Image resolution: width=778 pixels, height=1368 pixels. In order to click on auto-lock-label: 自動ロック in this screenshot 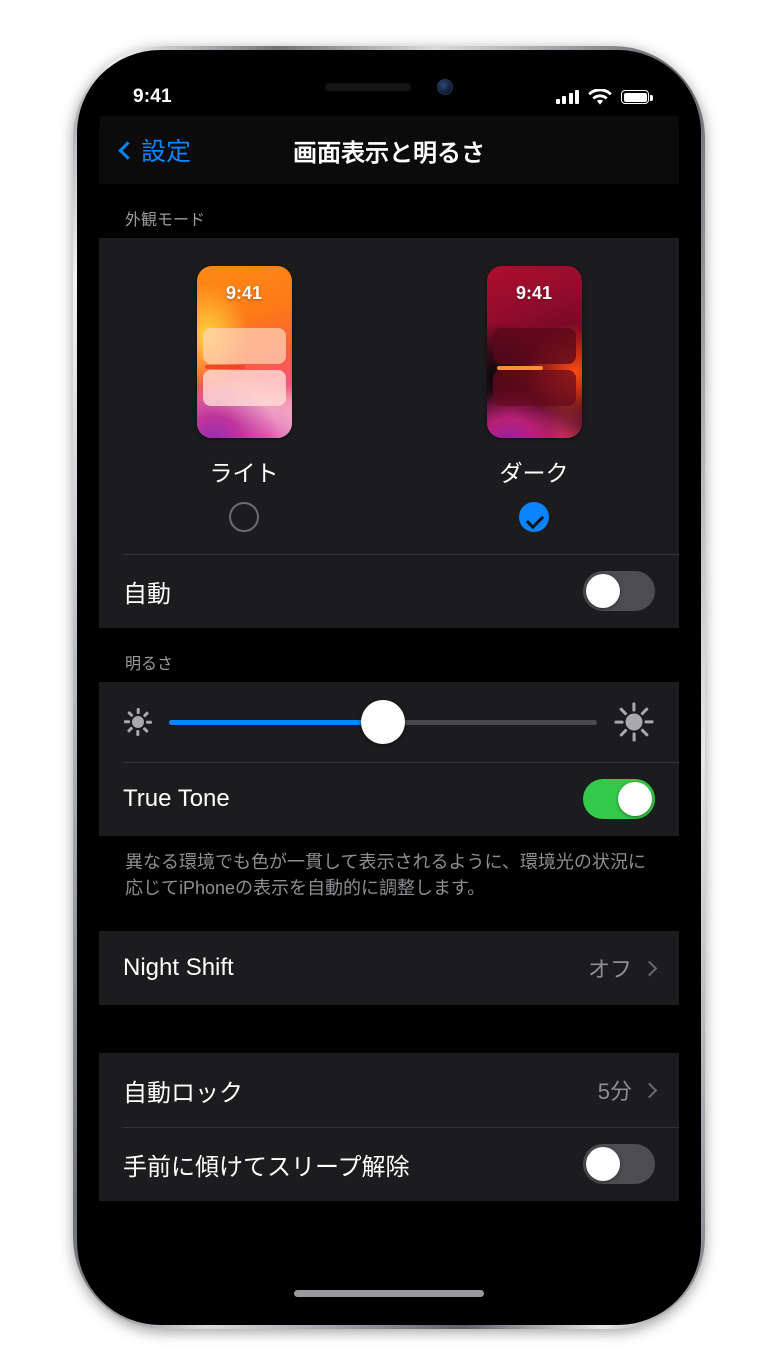, I will do `click(183, 1093)`.